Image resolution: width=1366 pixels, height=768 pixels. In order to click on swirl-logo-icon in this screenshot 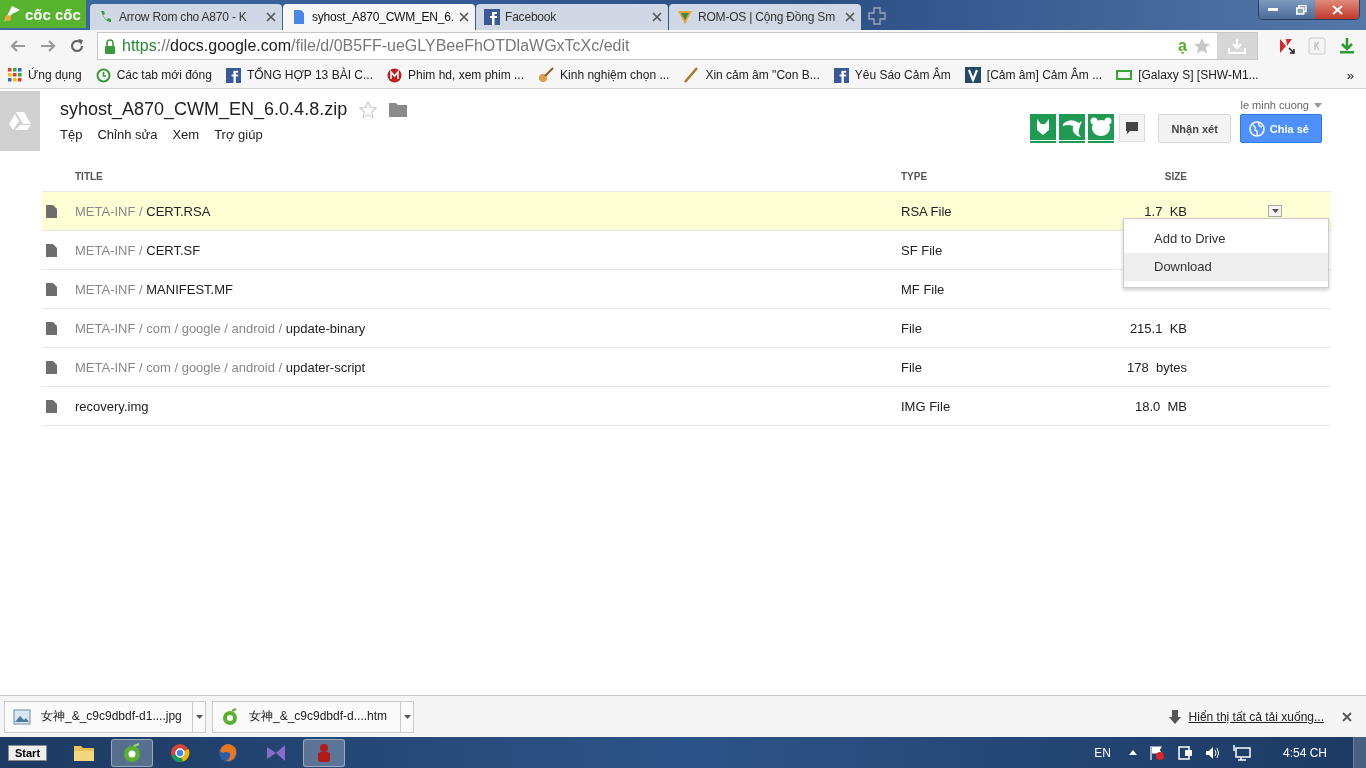, I will do `click(230, 716)`.